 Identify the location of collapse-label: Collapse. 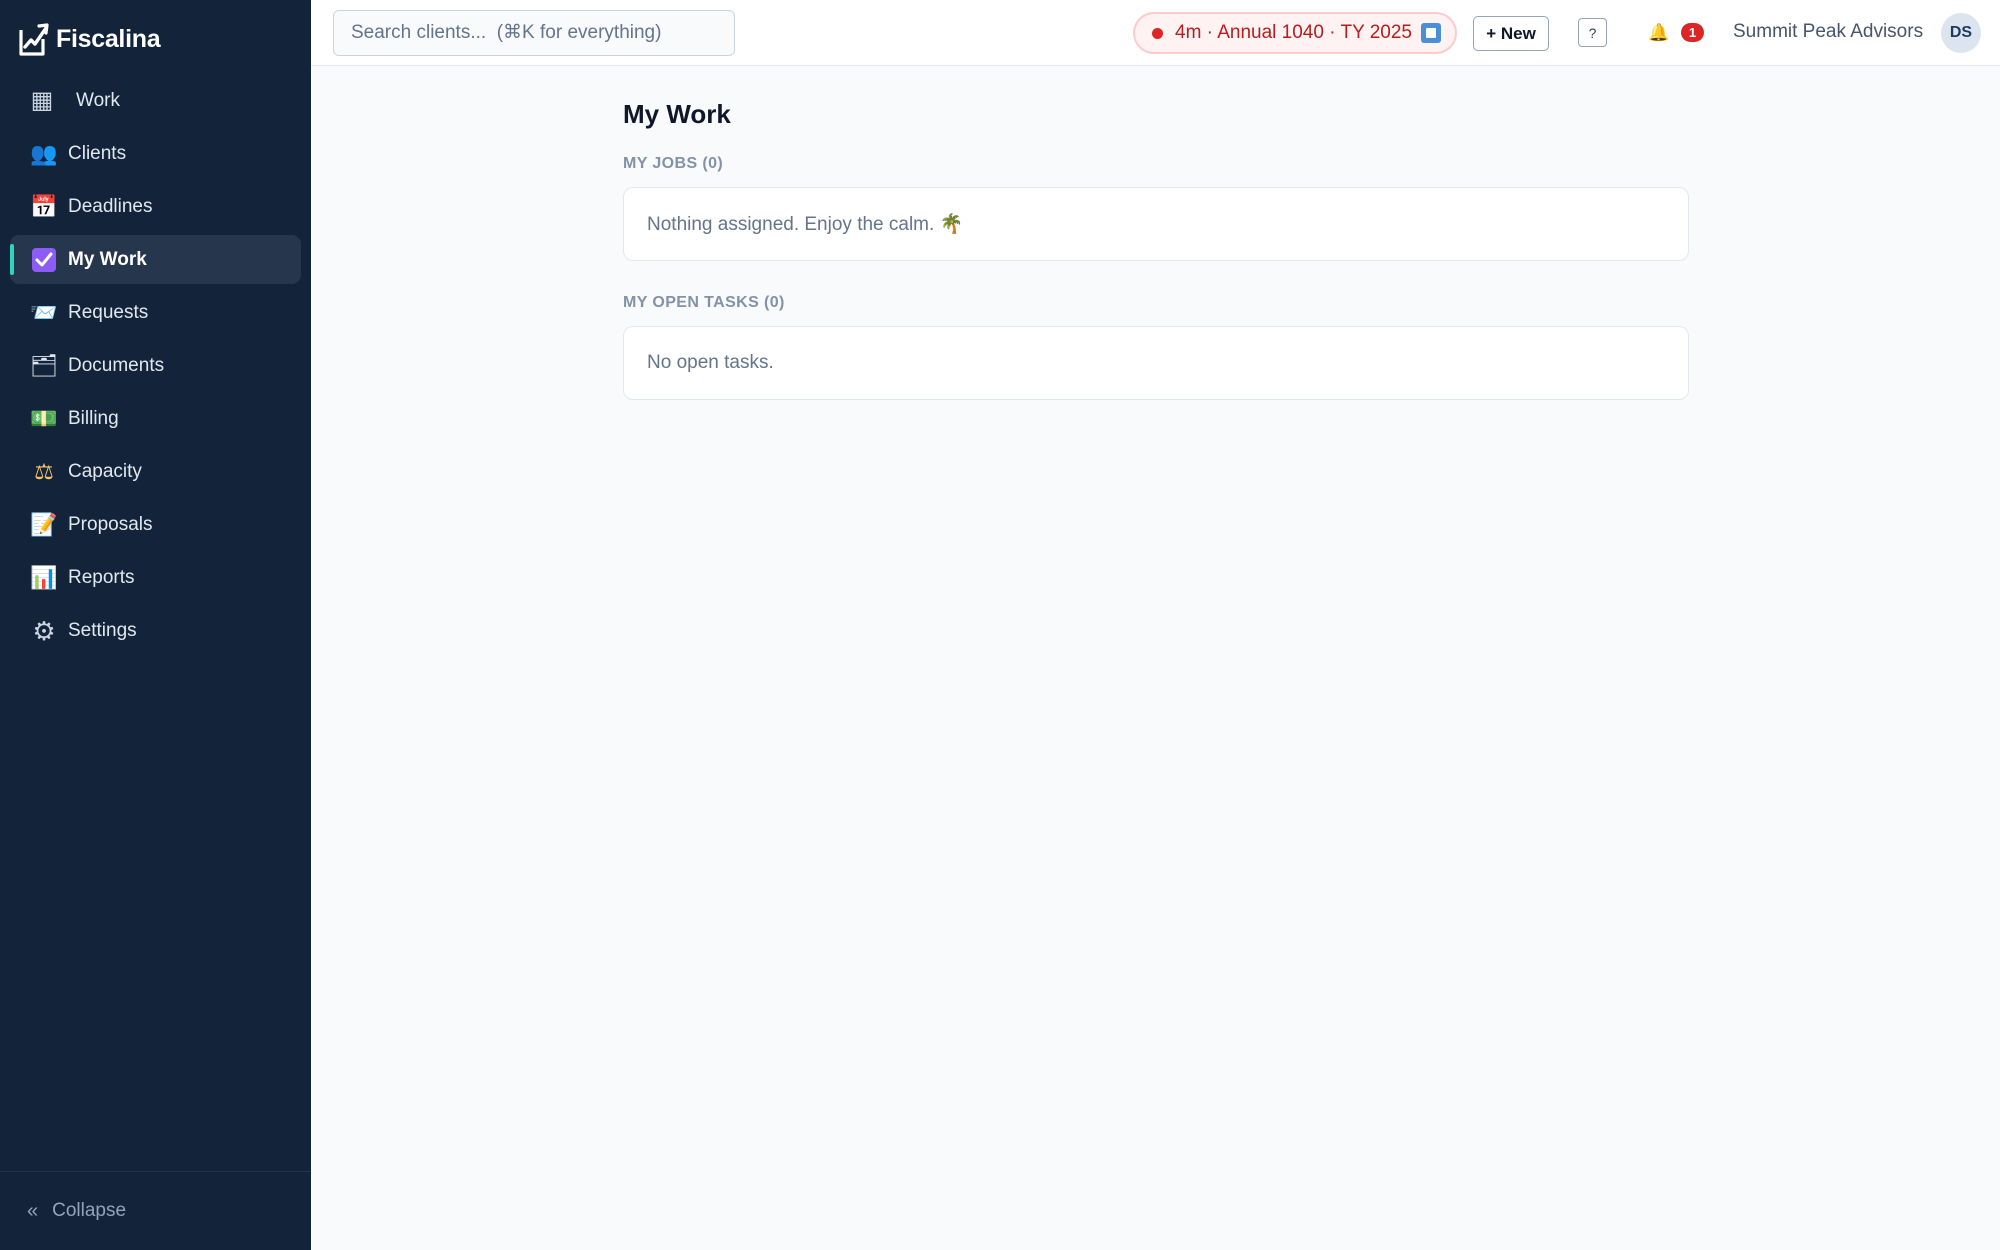
(89, 1210).